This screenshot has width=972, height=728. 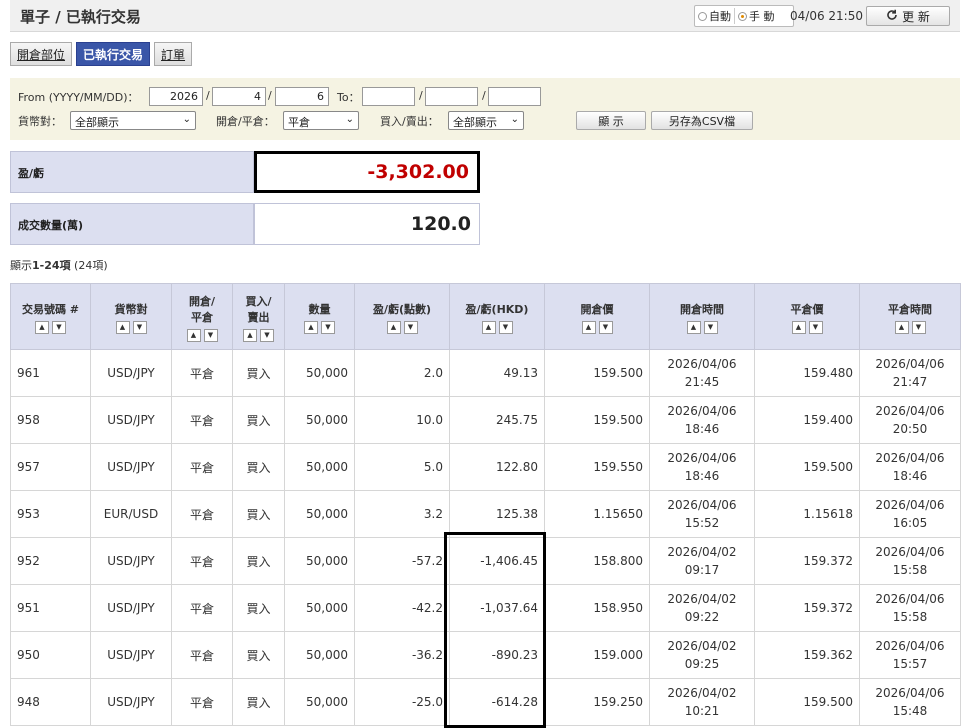 What do you see at coordinates (702, 514) in the screenshot?
I see `open-time-cell: 2026/04/06 15:52` at bounding box center [702, 514].